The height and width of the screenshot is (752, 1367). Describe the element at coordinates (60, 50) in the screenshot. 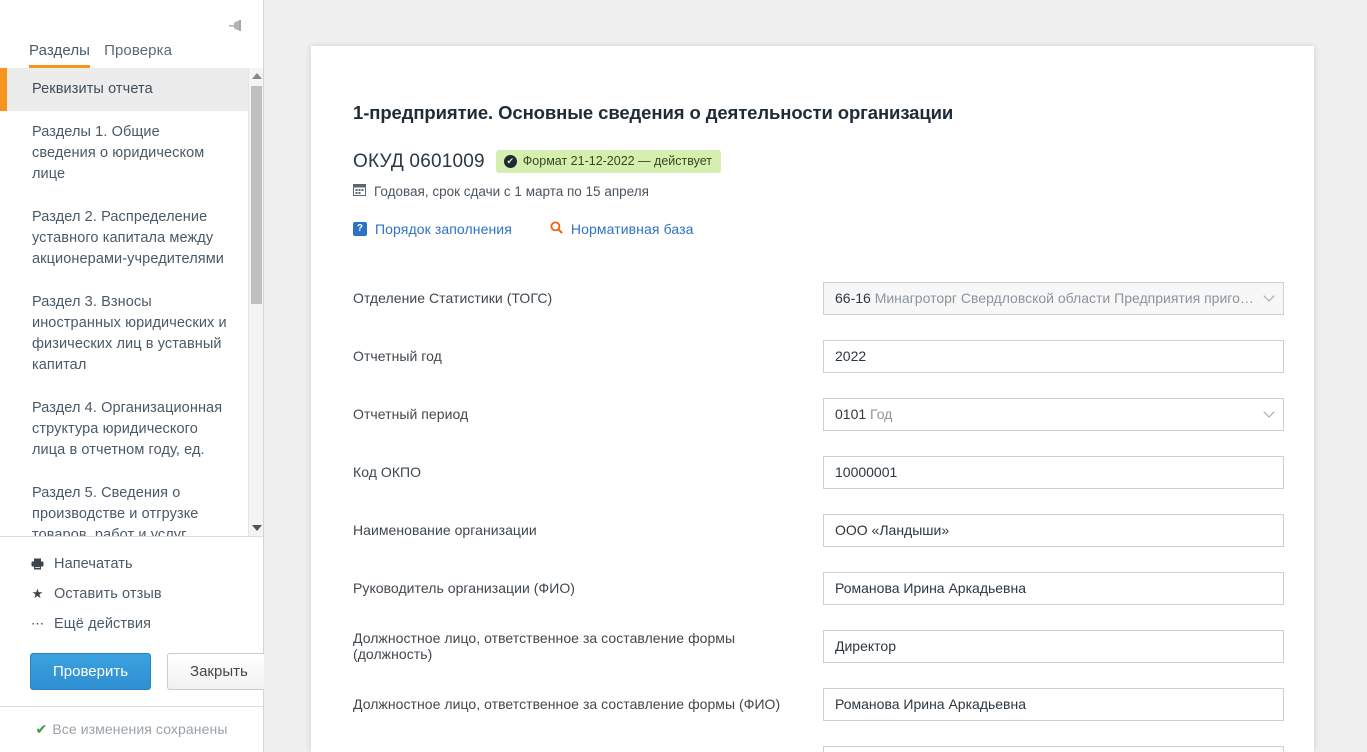

I see `tab-razdely-label: Разделы` at that location.